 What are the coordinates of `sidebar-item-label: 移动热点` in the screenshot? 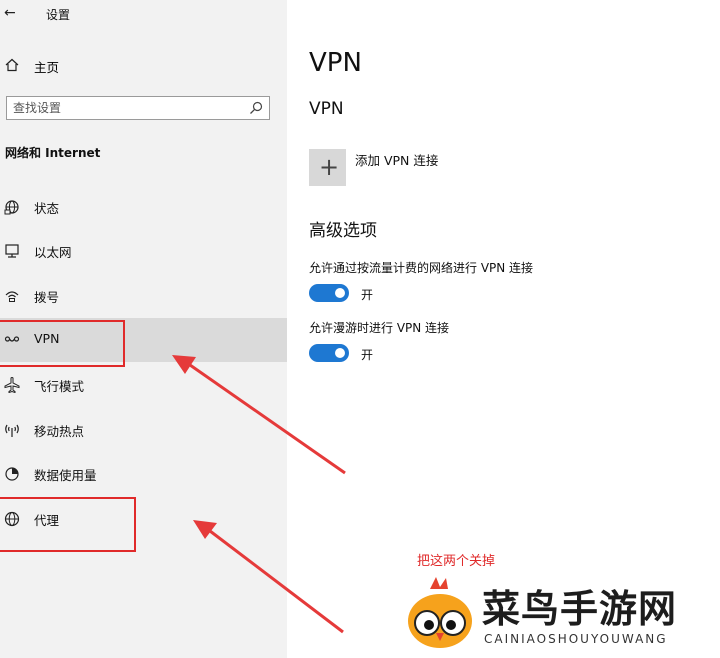 It's located at (59, 431).